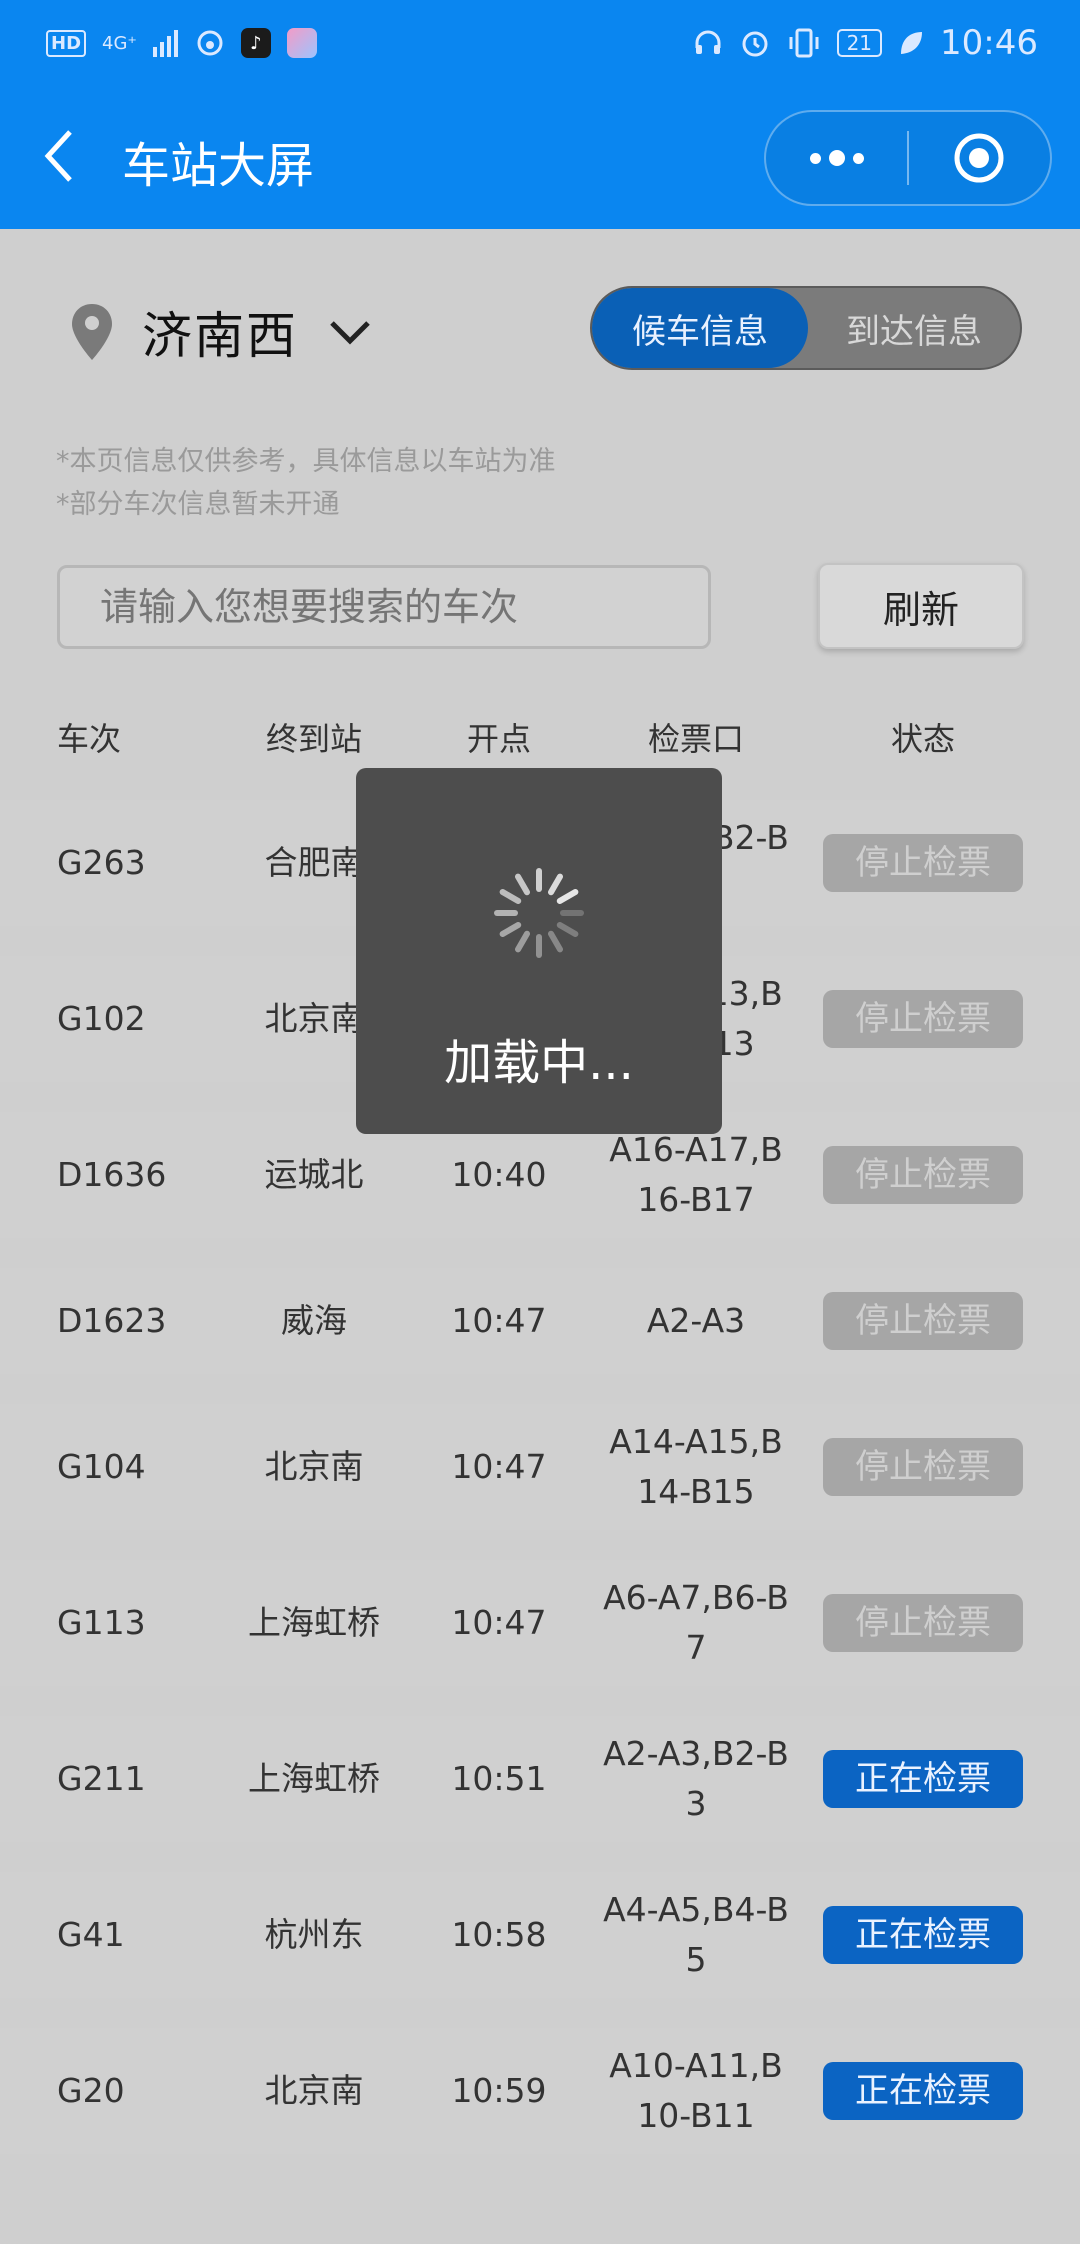 The image size is (1080, 2244). What do you see at coordinates (314, 1174) in the screenshot?
I see `destination: 运城北` at bounding box center [314, 1174].